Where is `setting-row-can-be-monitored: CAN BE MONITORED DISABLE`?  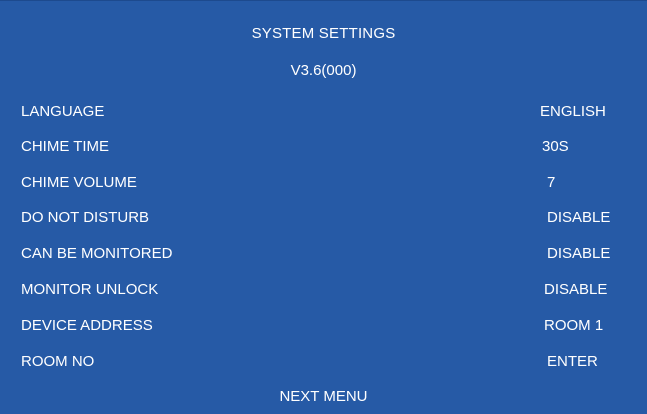 setting-row-can-be-monitored: CAN BE MONITORED DISABLE is located at coordinates (323, 262).